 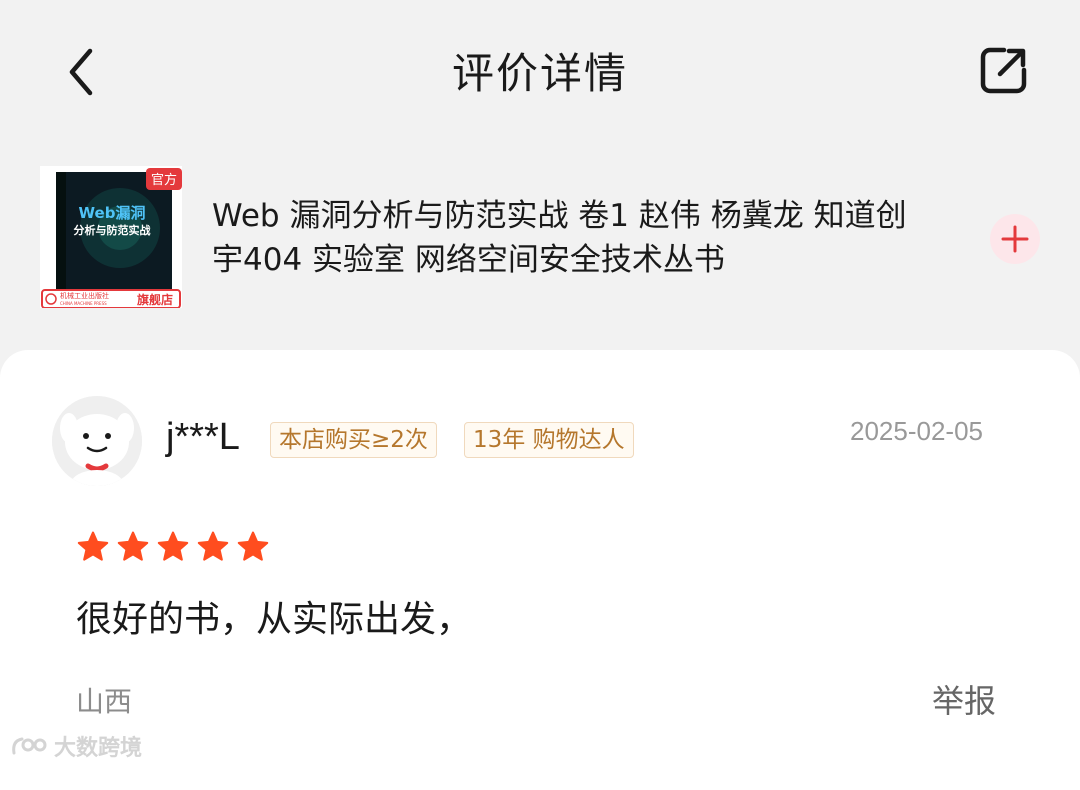 What do you see at coordinates (274, 619) in the screenshot?
I see `review-text: 很好的书，从实际出发，` at bounding box center [274, 619].